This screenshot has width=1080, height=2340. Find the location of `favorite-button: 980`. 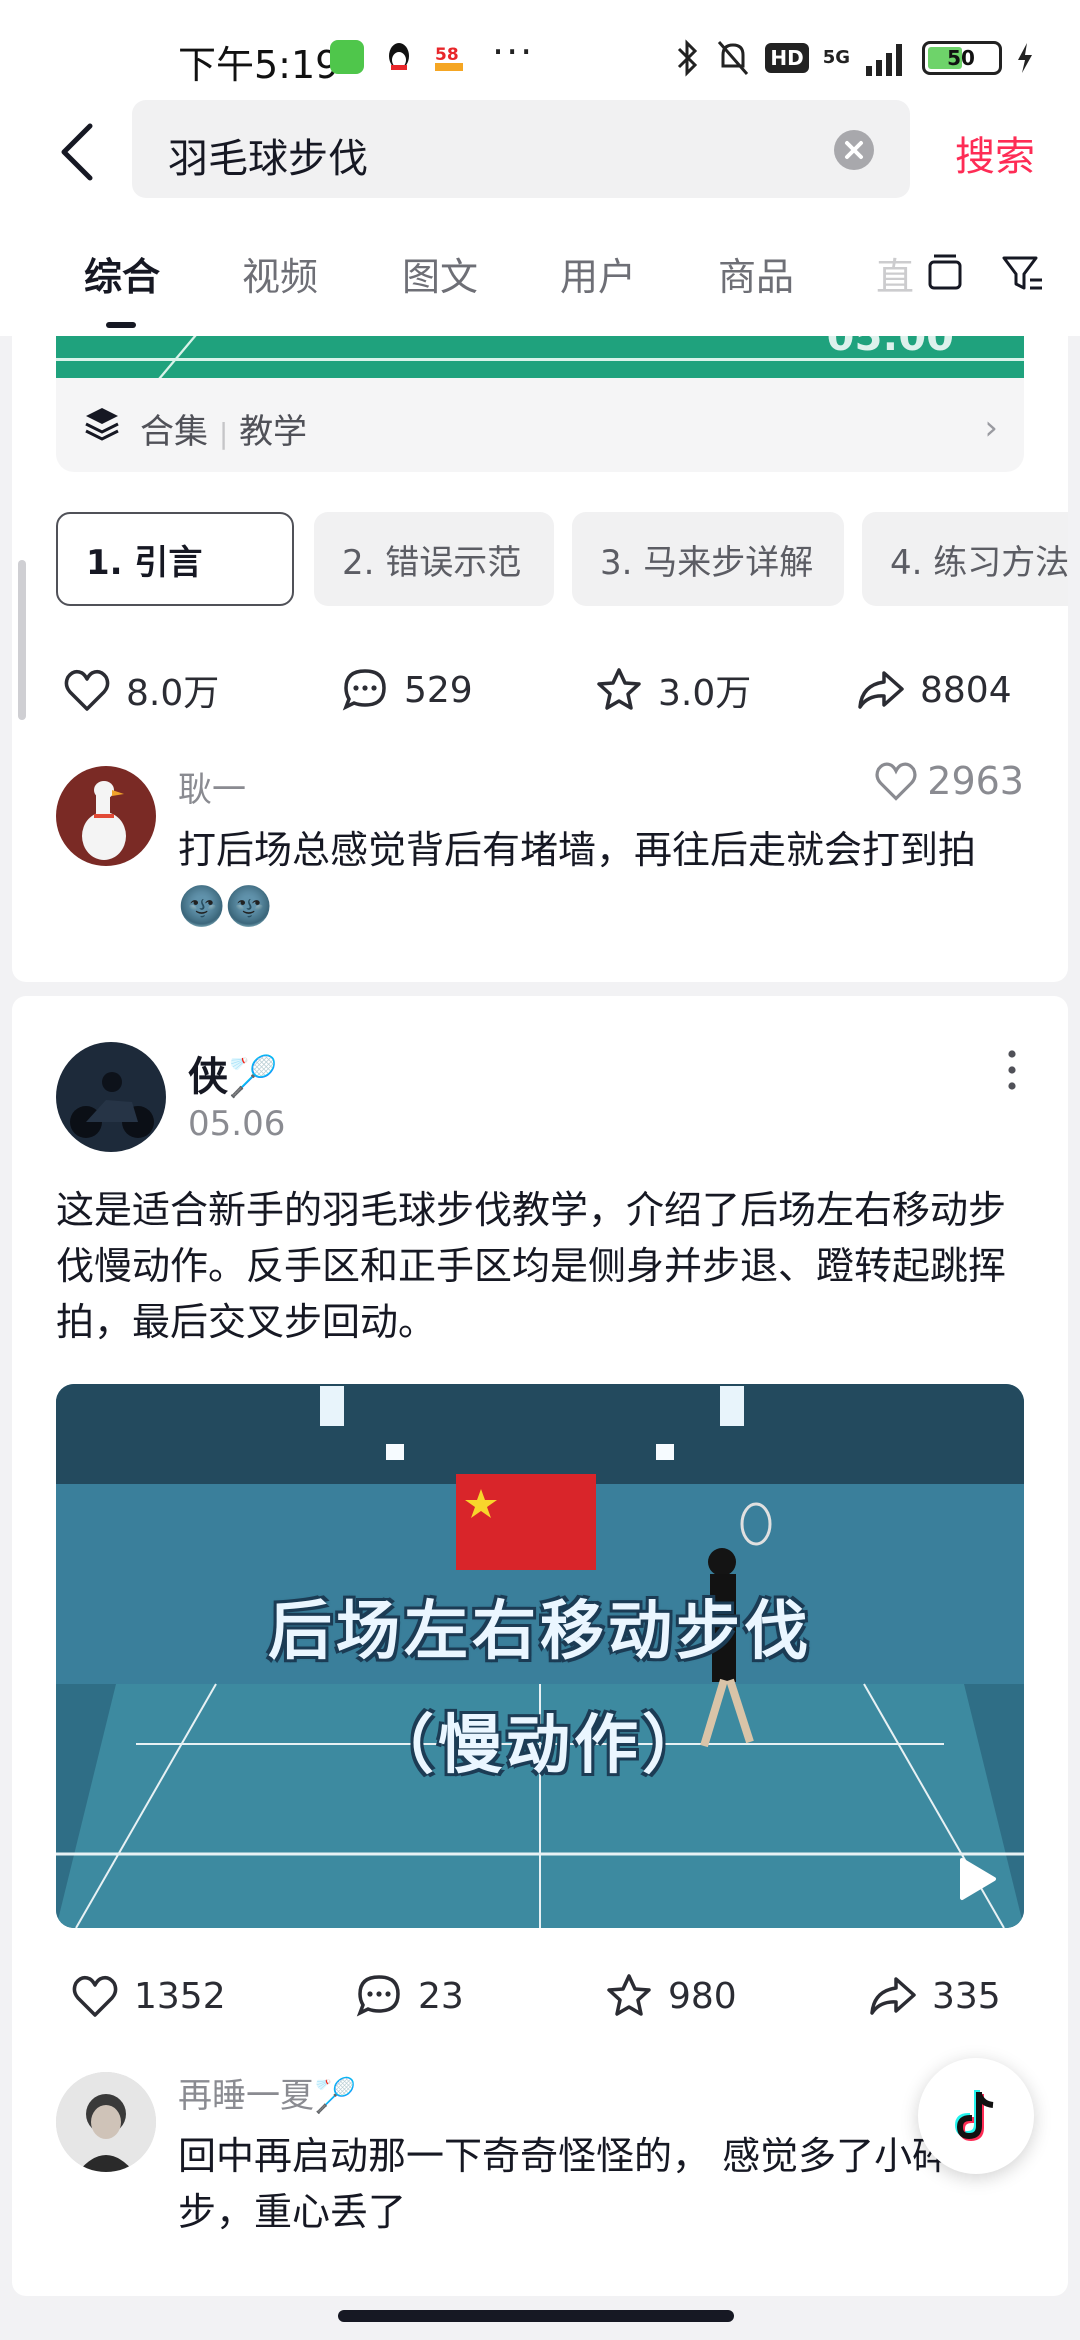

favorite-button: 980 is located at coordinates (670, 1996).